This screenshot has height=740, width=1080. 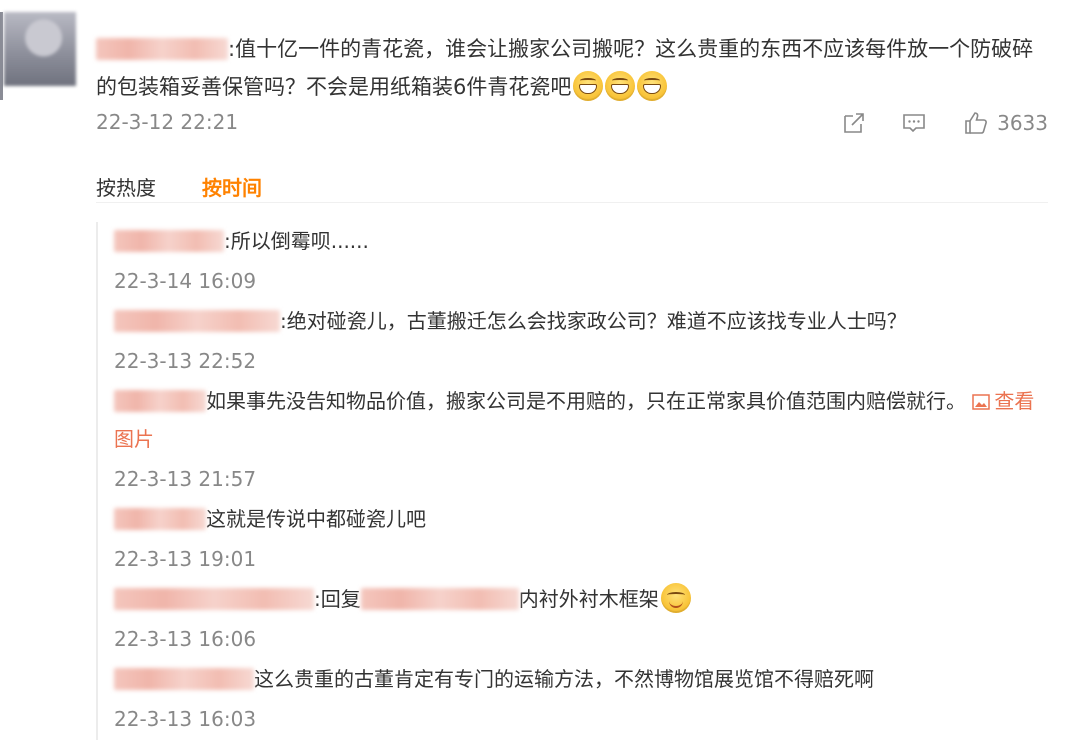 I want to click on reply-body: 这么贵重的古董肯定有专门的运输方法，不然博物馆展览馆不得赔死啊, so click(x=564, y=679).